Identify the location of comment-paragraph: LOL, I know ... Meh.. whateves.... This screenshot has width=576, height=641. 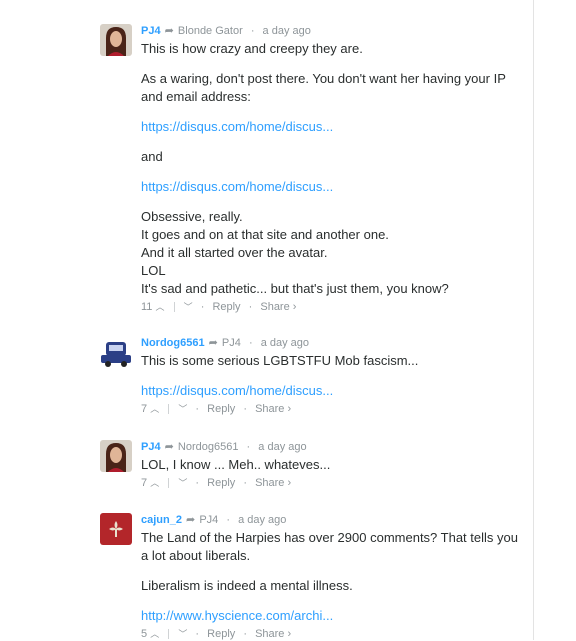
(236, 464).